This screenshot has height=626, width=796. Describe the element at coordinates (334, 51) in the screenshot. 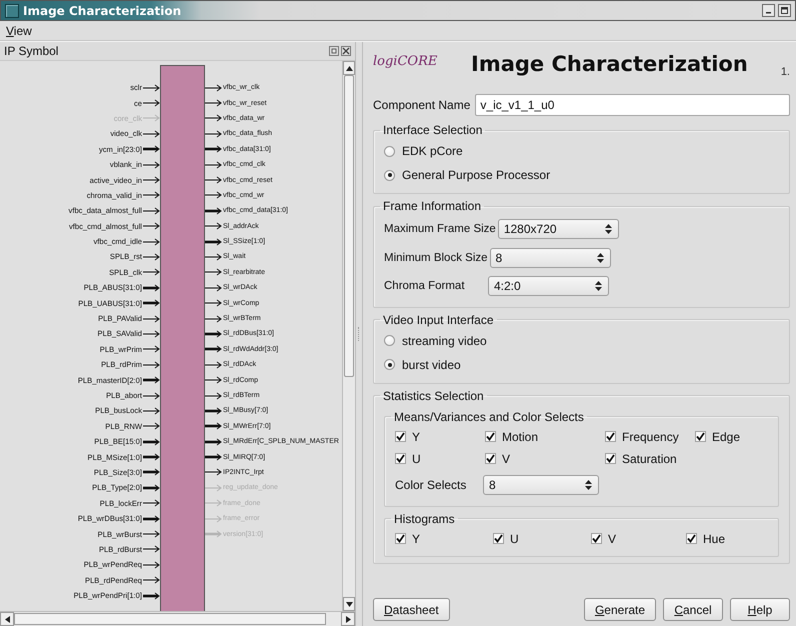

I see `float-icon` at that location.